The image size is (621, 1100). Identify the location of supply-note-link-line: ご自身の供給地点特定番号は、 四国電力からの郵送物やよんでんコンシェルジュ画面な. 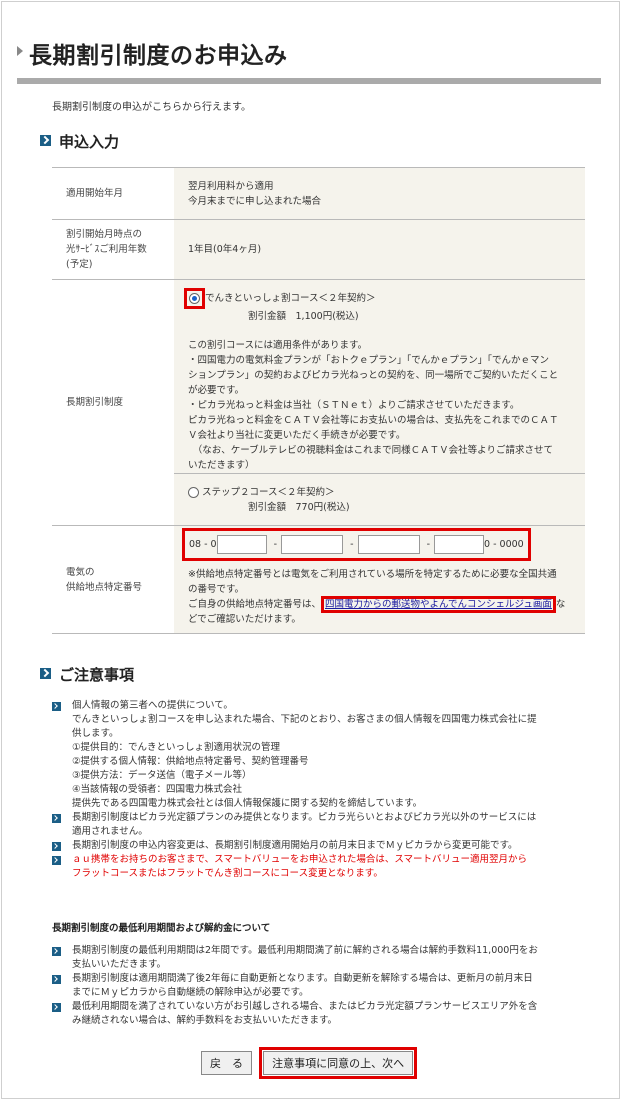
(379, 604).